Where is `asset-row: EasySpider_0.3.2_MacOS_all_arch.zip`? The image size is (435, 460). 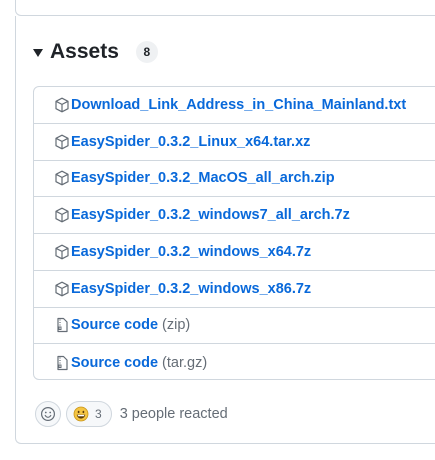
asset-row: EasySpider_0.3.2_MacOS_all_arch.zip is located at coordinates (234, 179).